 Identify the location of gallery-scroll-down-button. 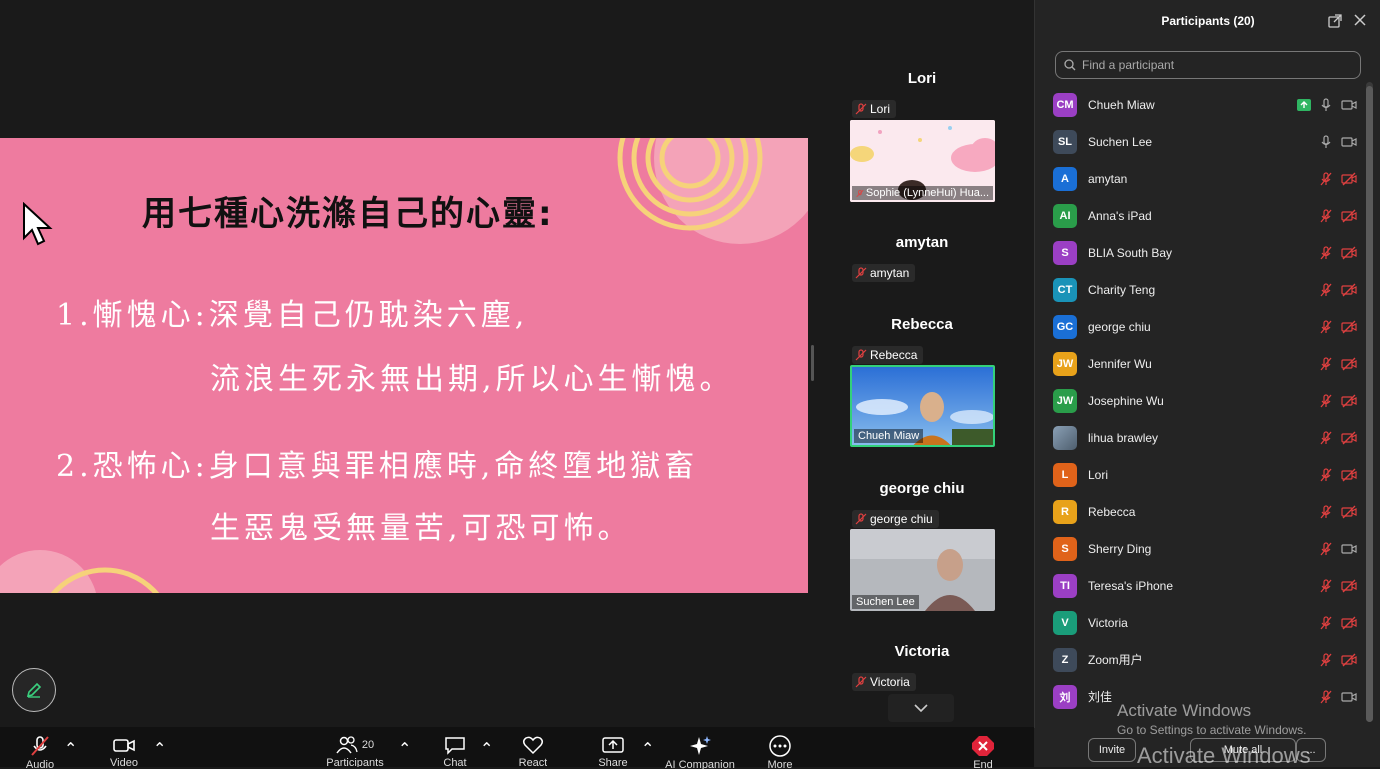
(921, 708).